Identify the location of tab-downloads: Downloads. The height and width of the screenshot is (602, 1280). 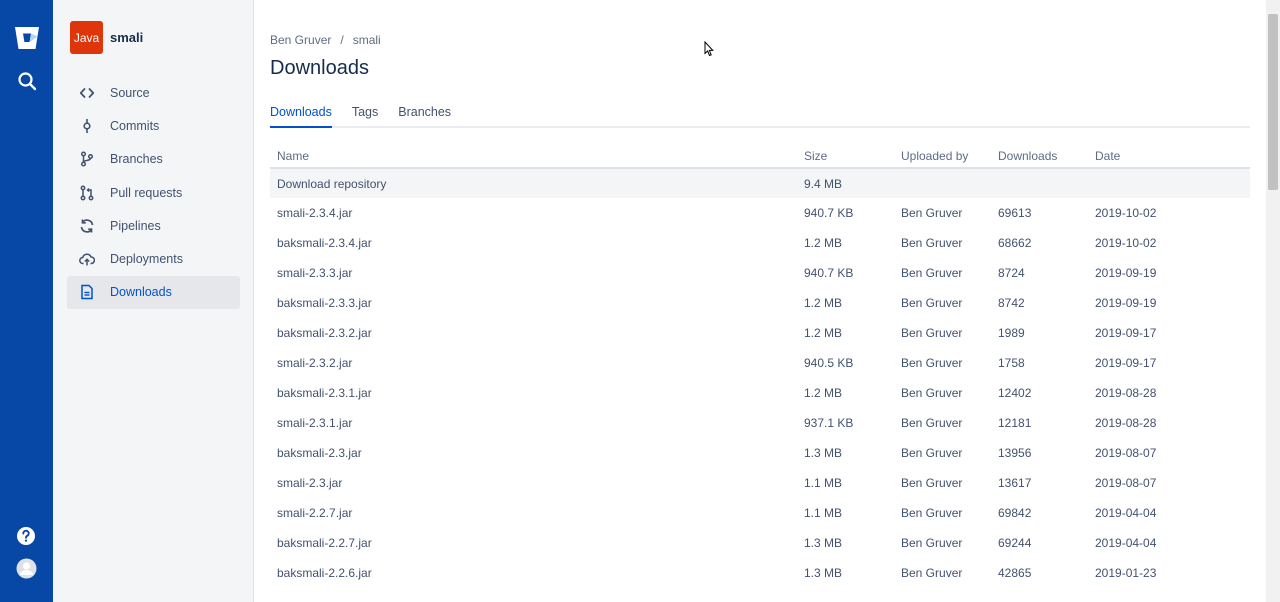
(301, 116).